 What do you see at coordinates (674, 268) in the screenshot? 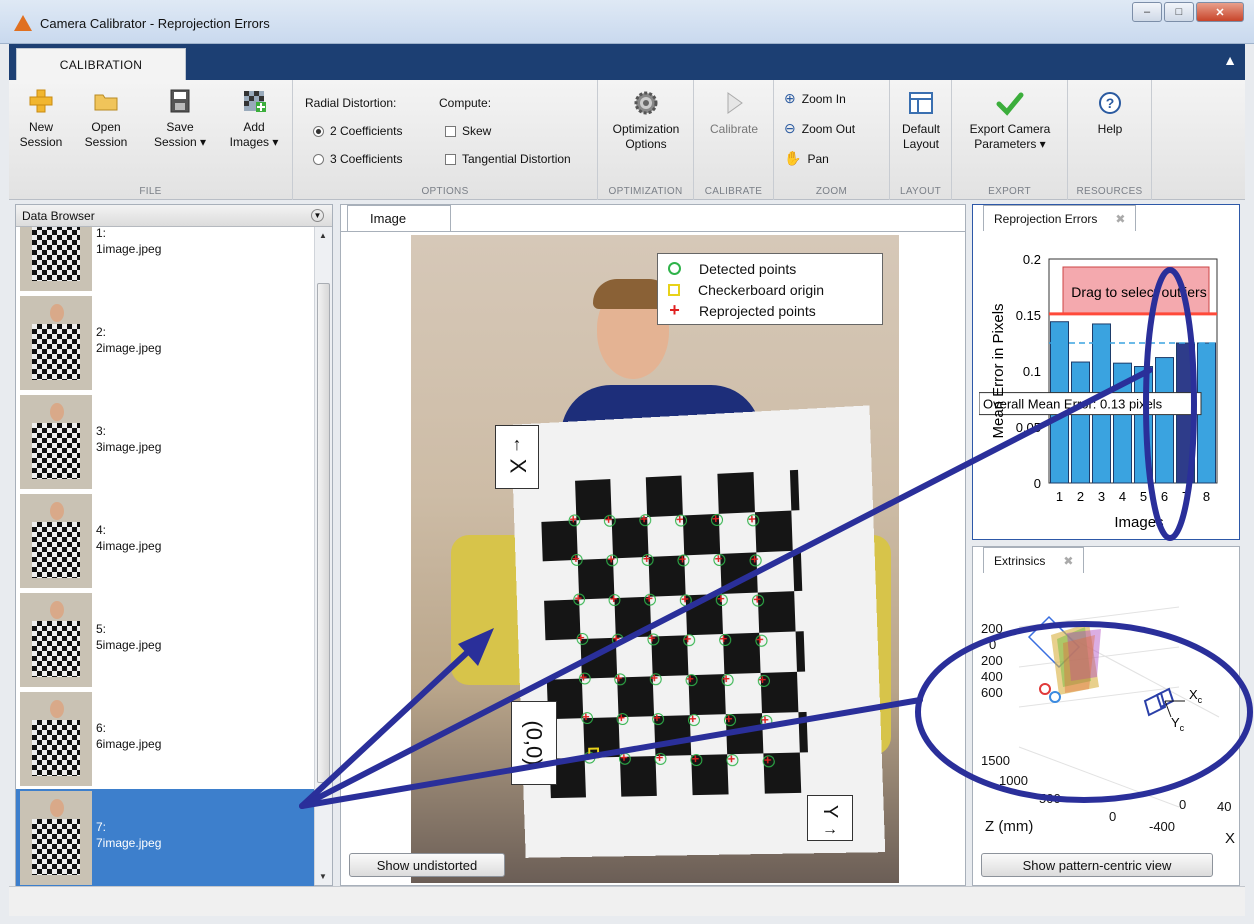
I see `green-circle-icon` at bounding box center [674, 268].